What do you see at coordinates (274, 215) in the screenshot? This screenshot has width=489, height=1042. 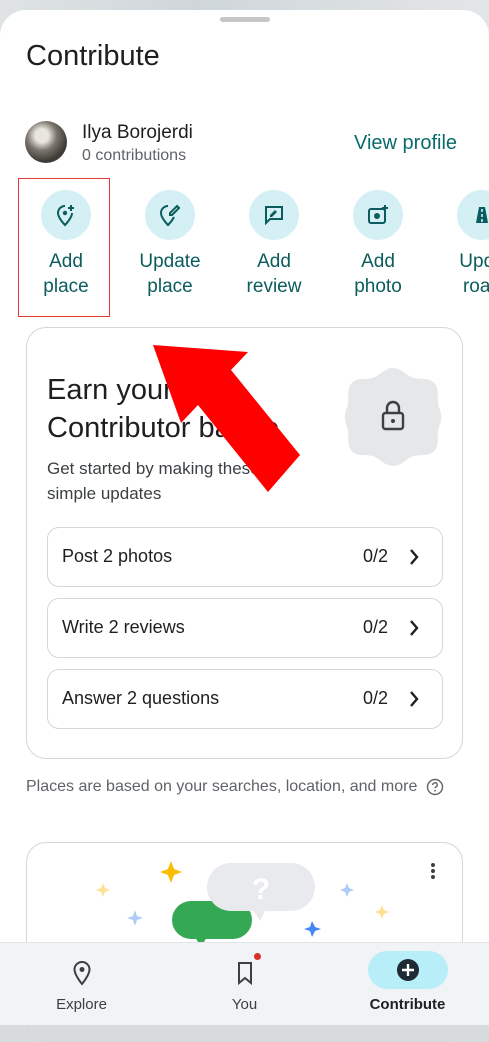 I see `review-icon` at bounding box center [274, 215].